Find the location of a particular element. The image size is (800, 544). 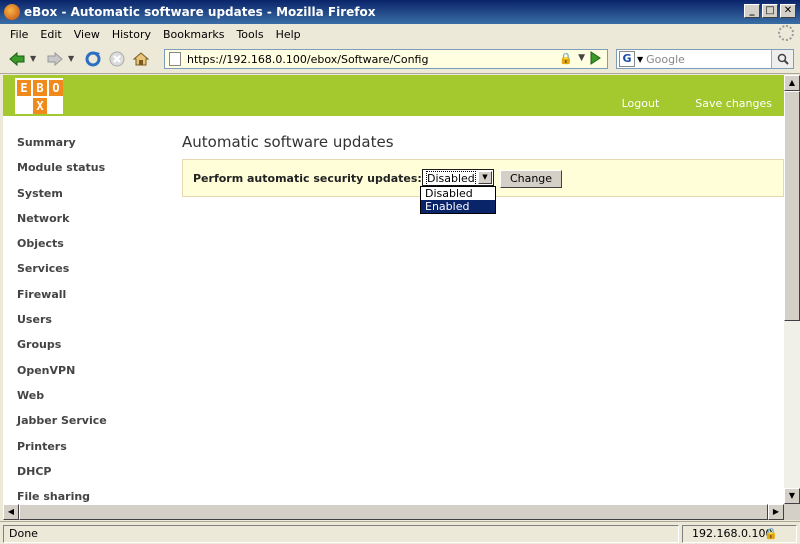

back-arrow-icon is located at coordinates (17, 59).